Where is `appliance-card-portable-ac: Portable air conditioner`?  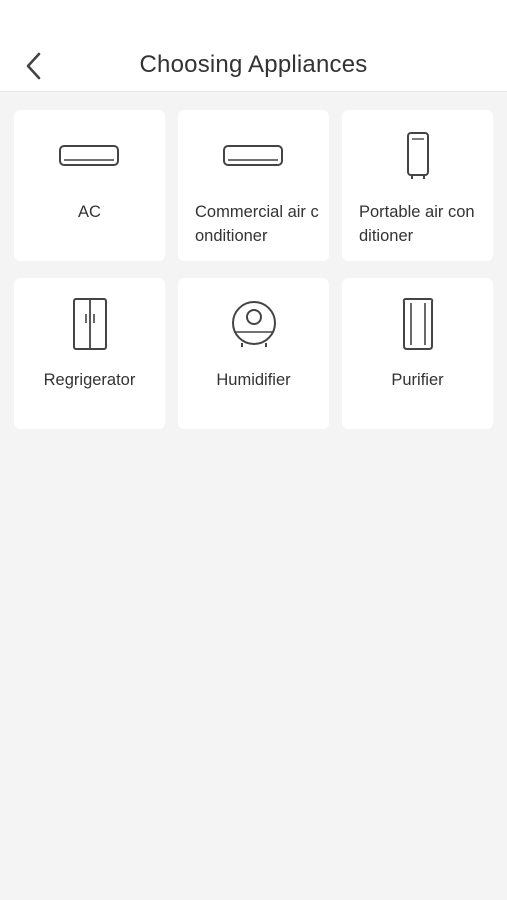
appliance-card-portable-ac: Portable air conditioner is located at coordinates (417, 185).